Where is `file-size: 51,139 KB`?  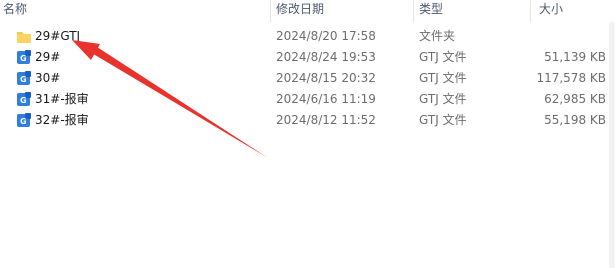
file-size: 51,139 KB is located at coordinates (575, 57).